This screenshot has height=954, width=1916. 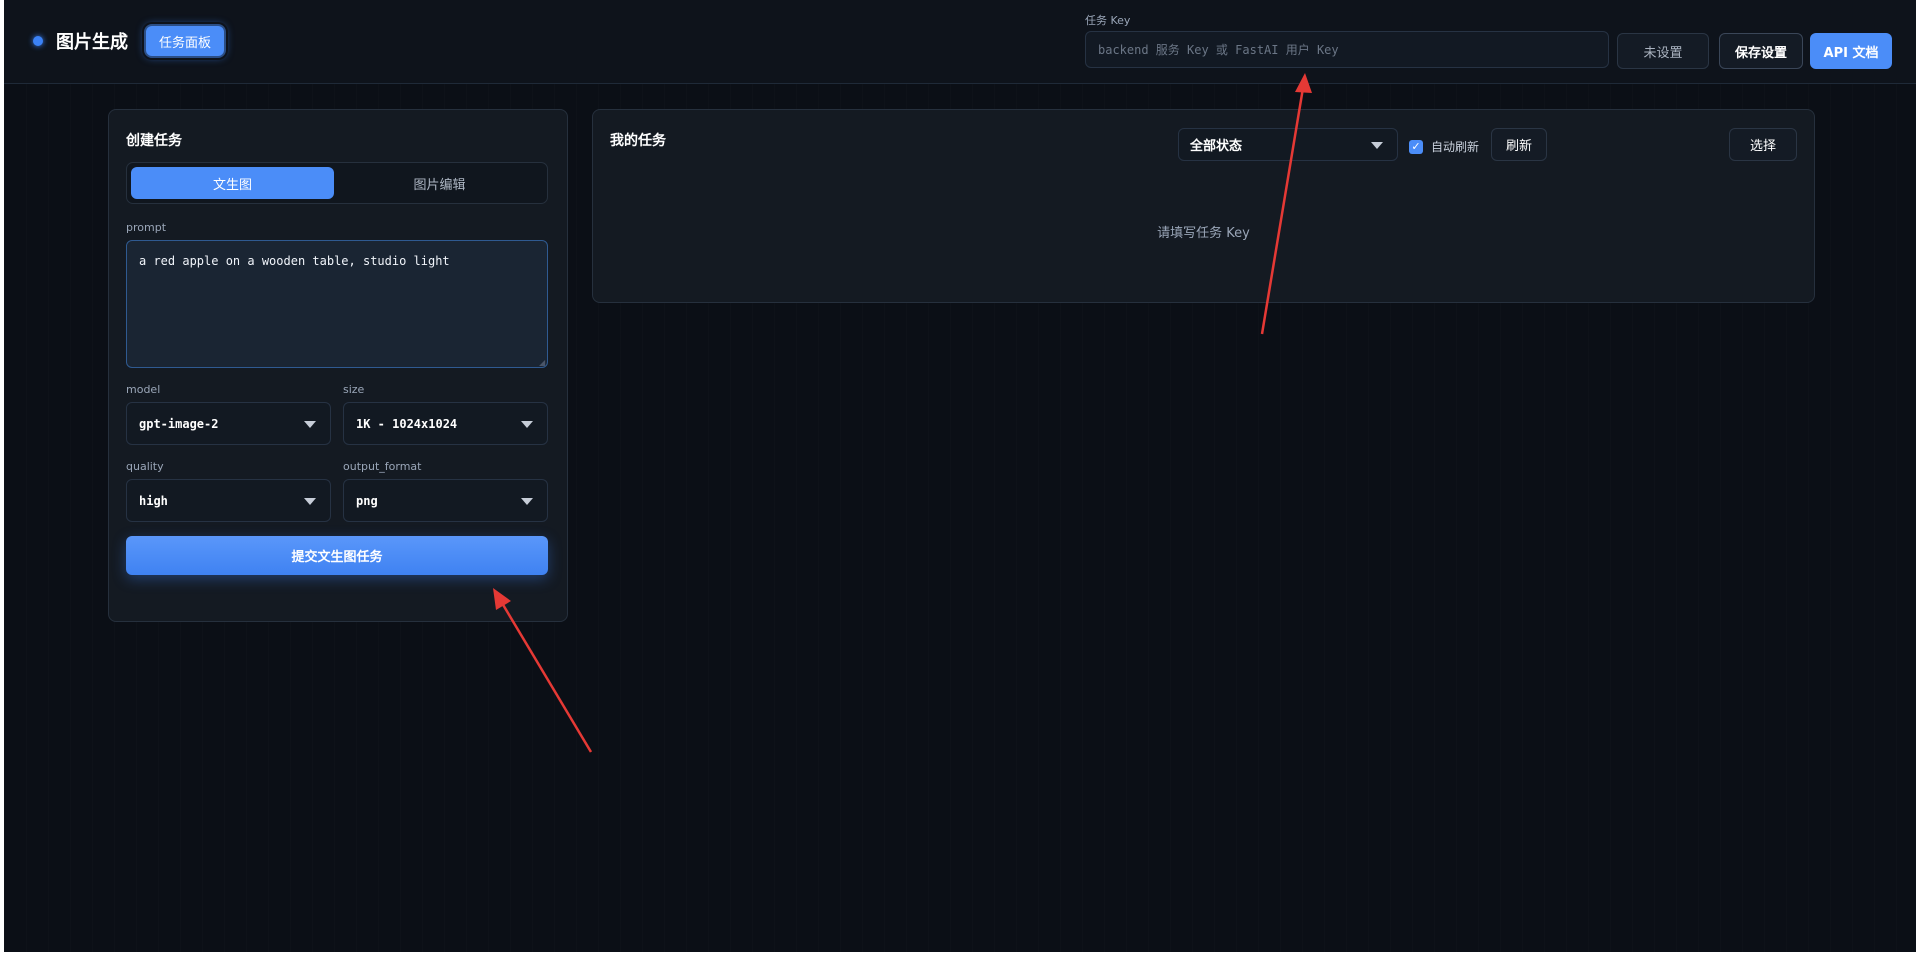 What do you see at coordinates (1347, 49) in the screenshot?
I see `task-key-input` at bounding box center [1347, 49].